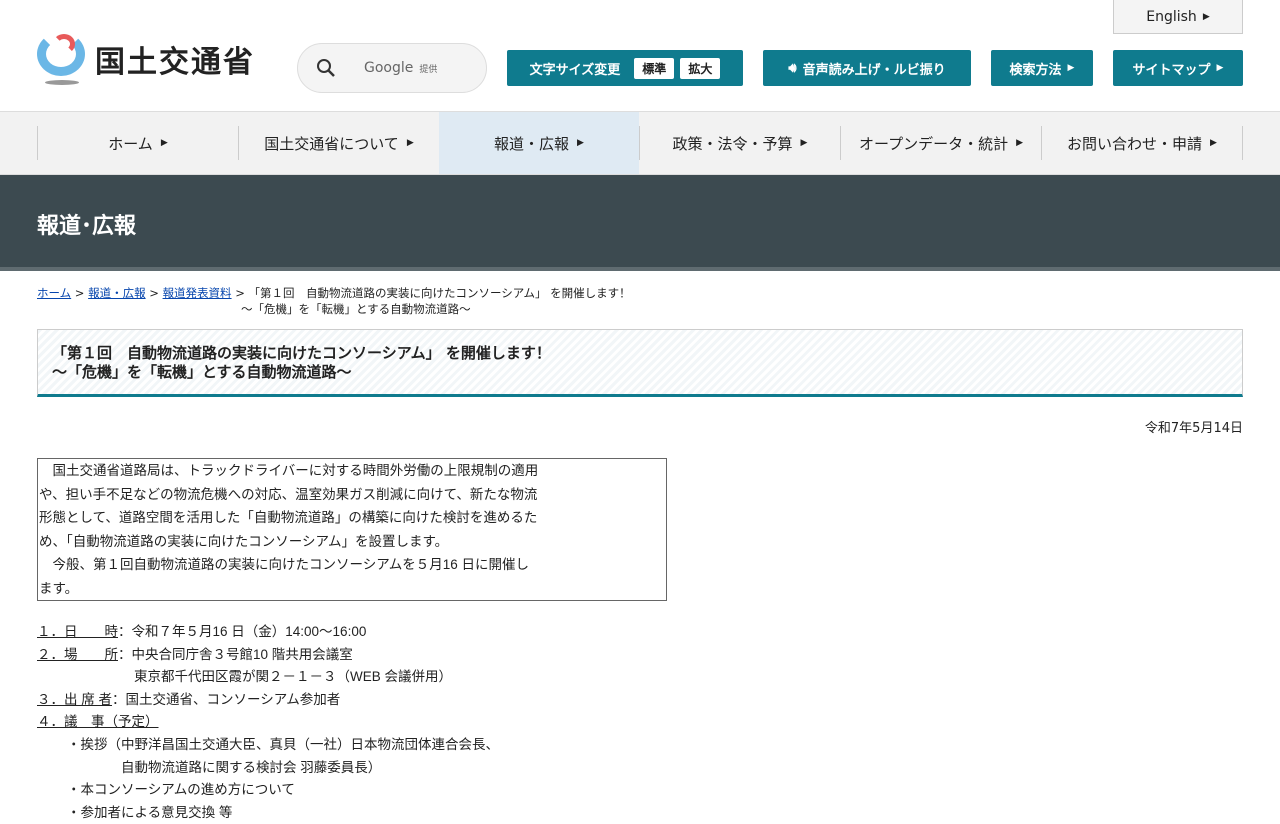 Image resolution: width=1280 pixels, height=824 pixels. Describe the element at coordinates (739, 143) in the screenshot. I see `nav-policy: 政策・法令・予算 ▶` at that location.